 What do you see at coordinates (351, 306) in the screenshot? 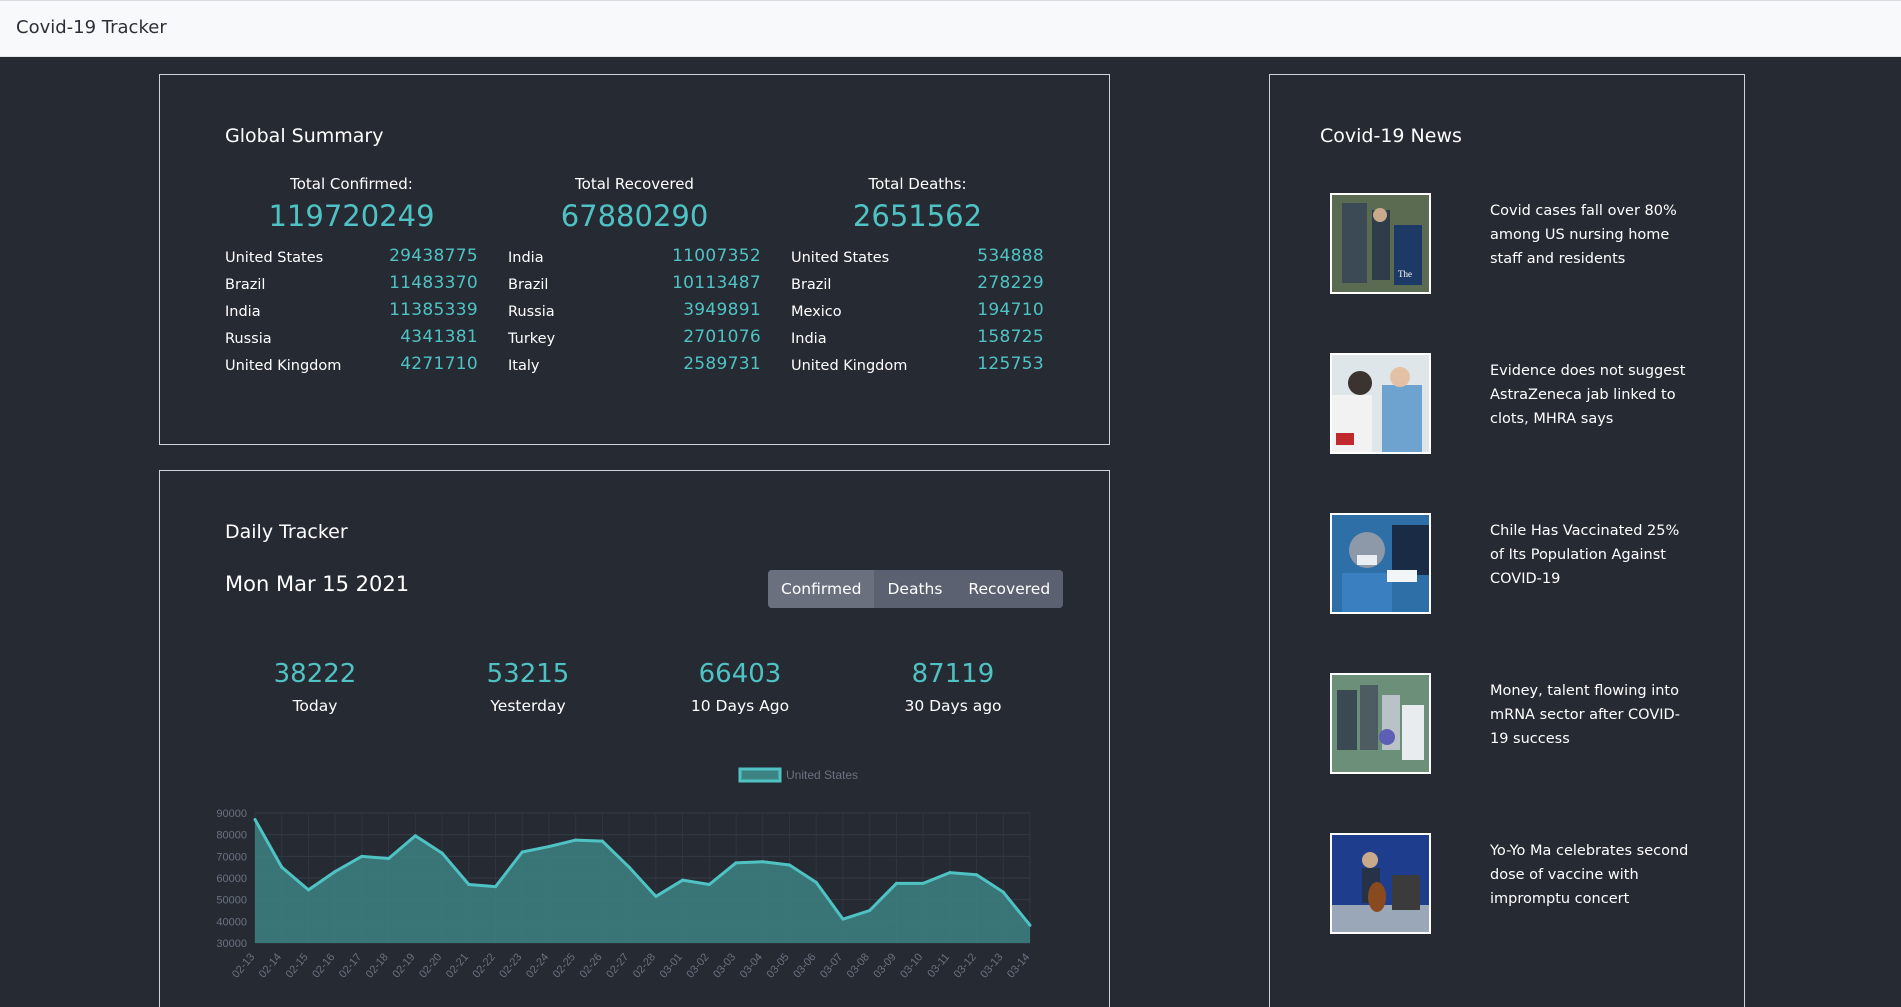
I see `table-row: India 11385339` at bounding box center [351, 306].